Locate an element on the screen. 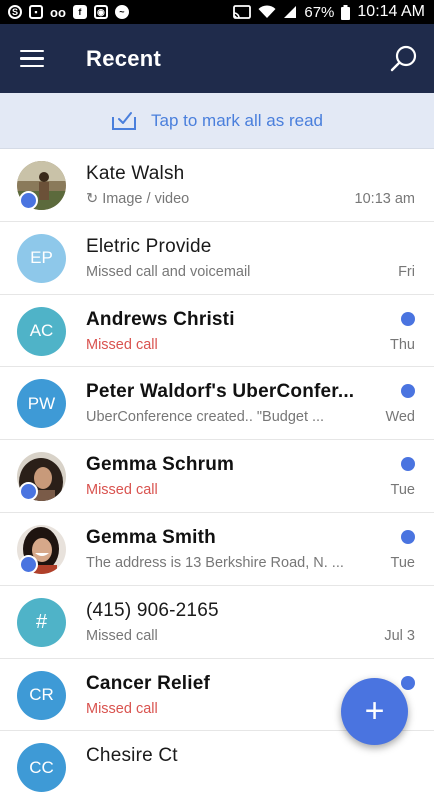 This screenshot has height=804, width=434. avatar-initials: EP is located at coordinates (41, 258).